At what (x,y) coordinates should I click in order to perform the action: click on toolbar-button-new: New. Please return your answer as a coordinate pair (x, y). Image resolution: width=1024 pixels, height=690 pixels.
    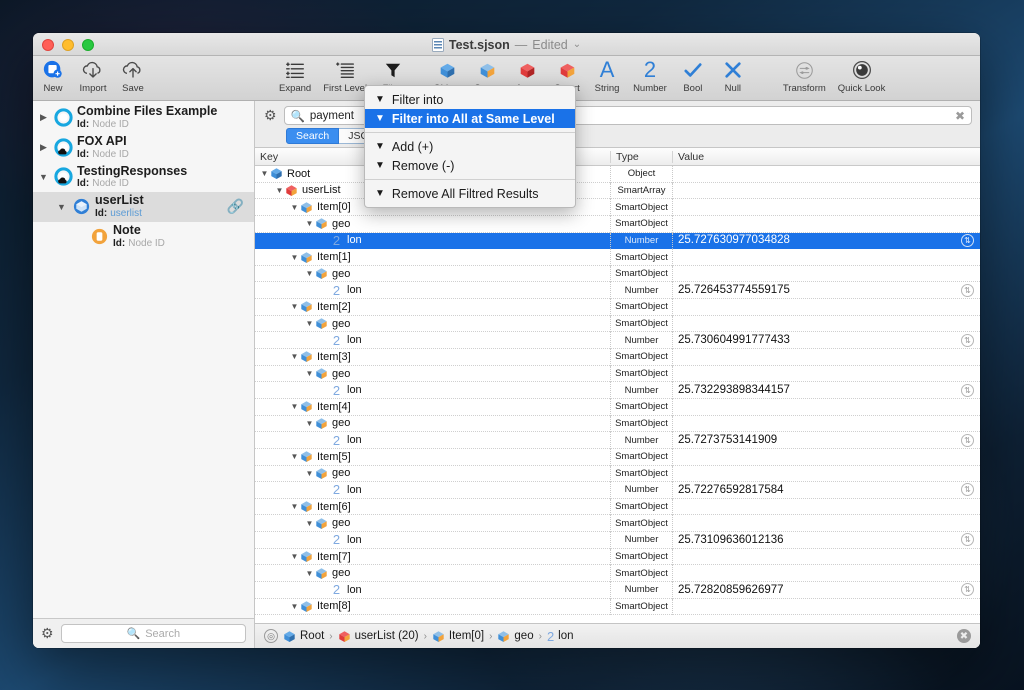
    Looking at the image, I should click on (53, 76).